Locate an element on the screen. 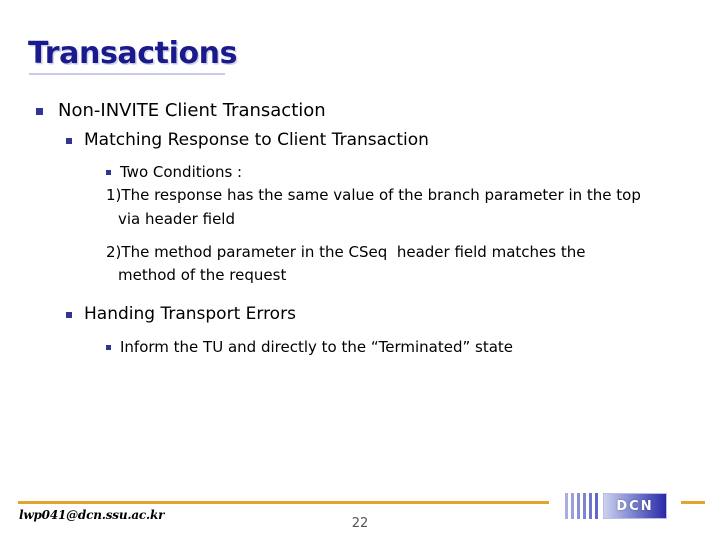  outline-level1-label: Non-INVITE Client Transaction is located at coordinates (192, 110).